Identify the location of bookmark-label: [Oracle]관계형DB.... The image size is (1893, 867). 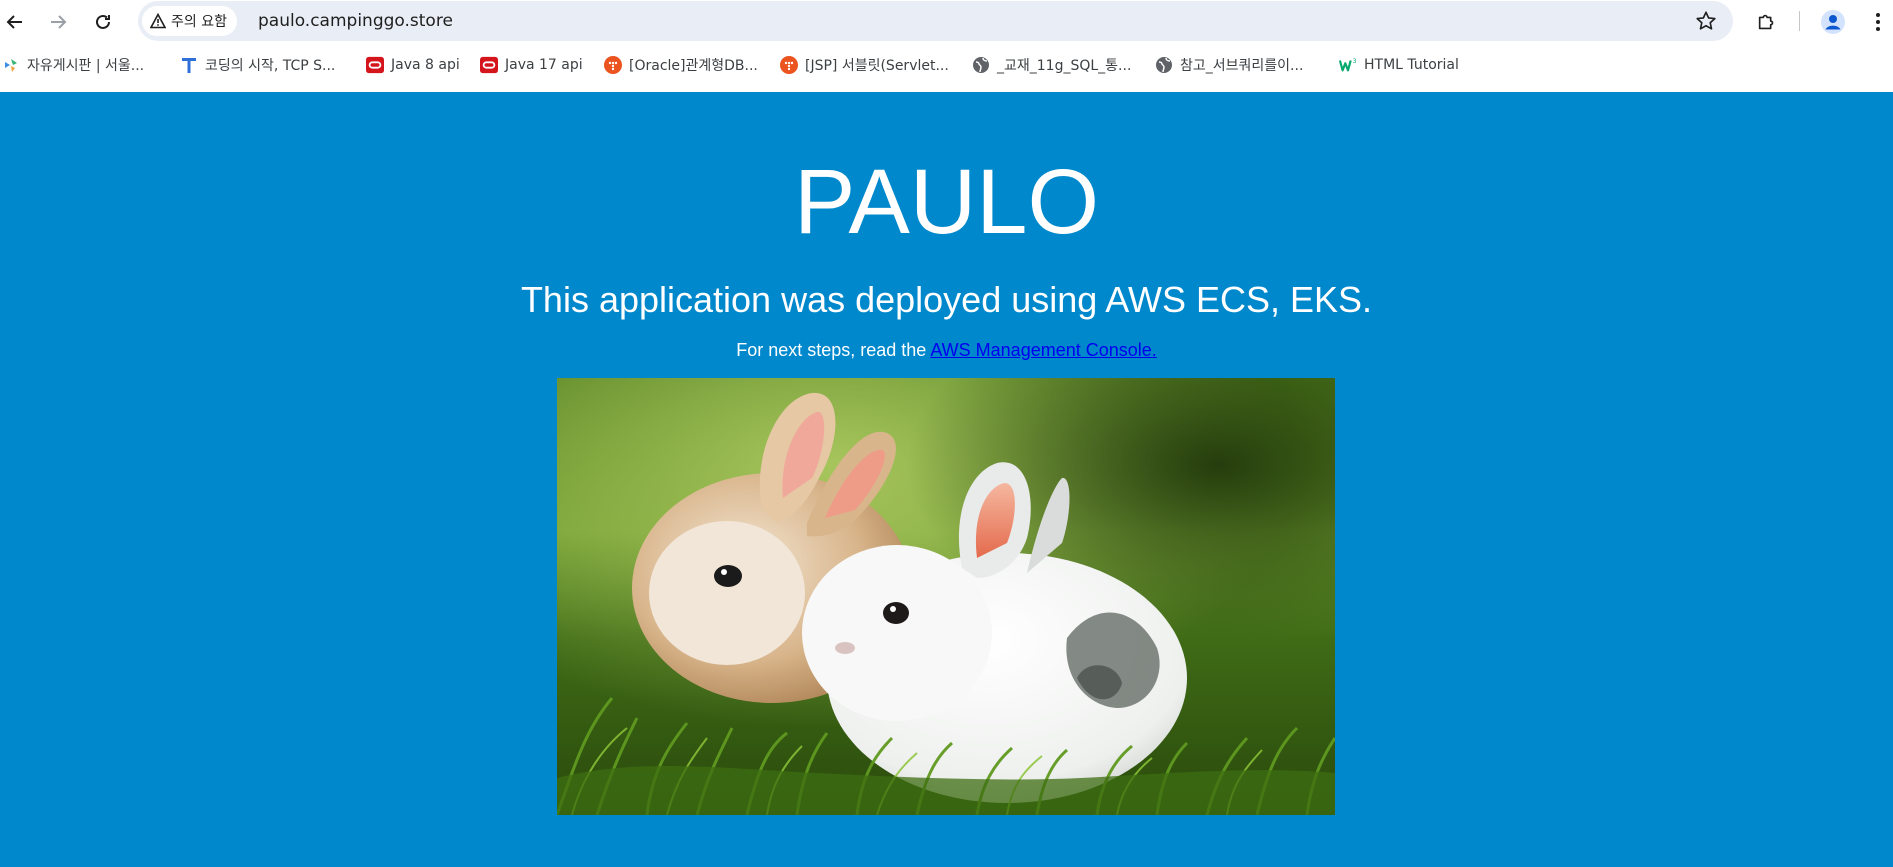
(693, 66).